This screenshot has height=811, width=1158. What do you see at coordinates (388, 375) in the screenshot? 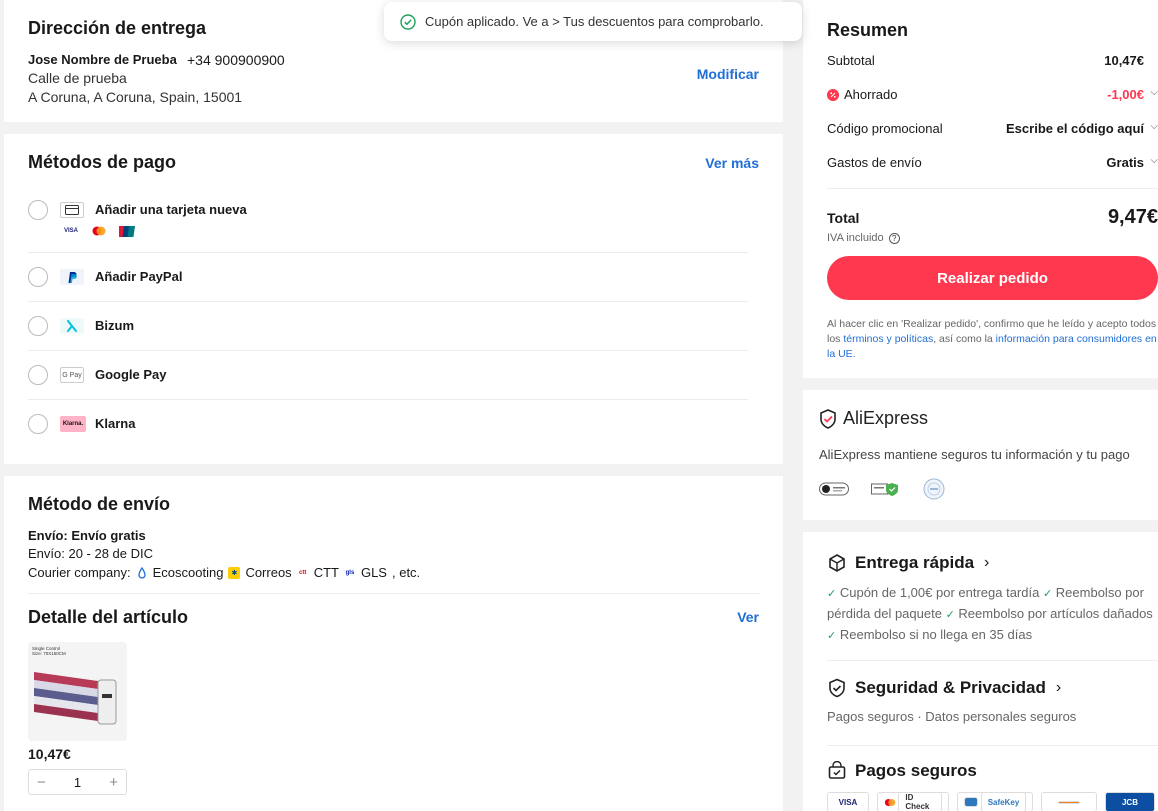
I see `payment-option-googlepay: G Pay Google Pay` at bounding box center [388, 375].